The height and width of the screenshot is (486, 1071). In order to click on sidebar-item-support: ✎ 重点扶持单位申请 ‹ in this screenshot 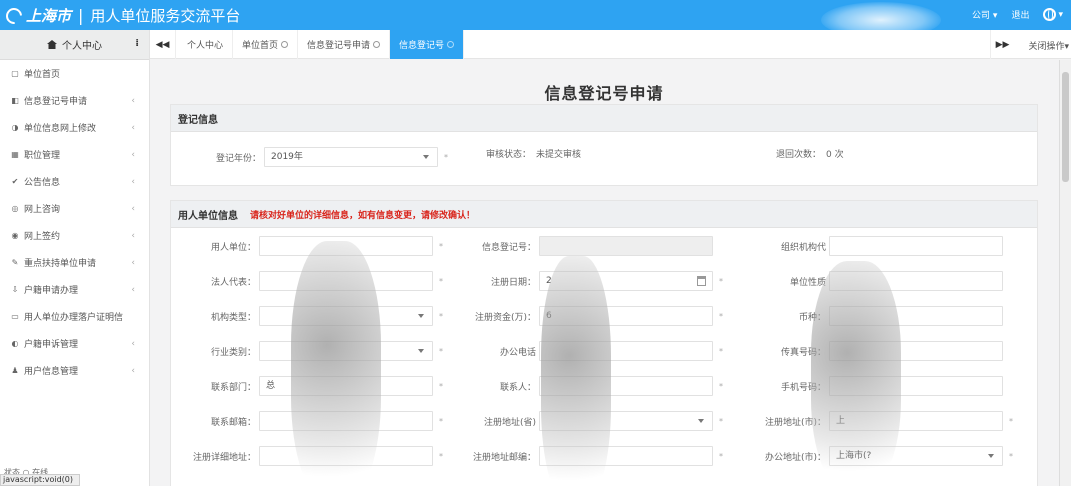, I will do `click(74, 262)`.